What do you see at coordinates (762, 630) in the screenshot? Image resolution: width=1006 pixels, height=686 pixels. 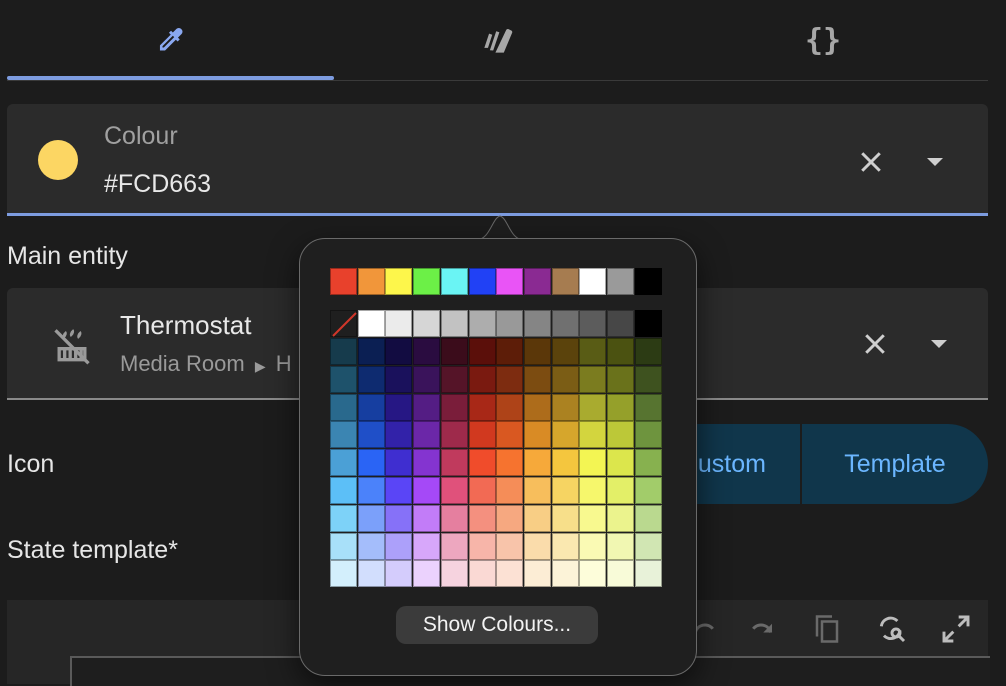 I see `redo-icon` at bounding box center [762, 630].